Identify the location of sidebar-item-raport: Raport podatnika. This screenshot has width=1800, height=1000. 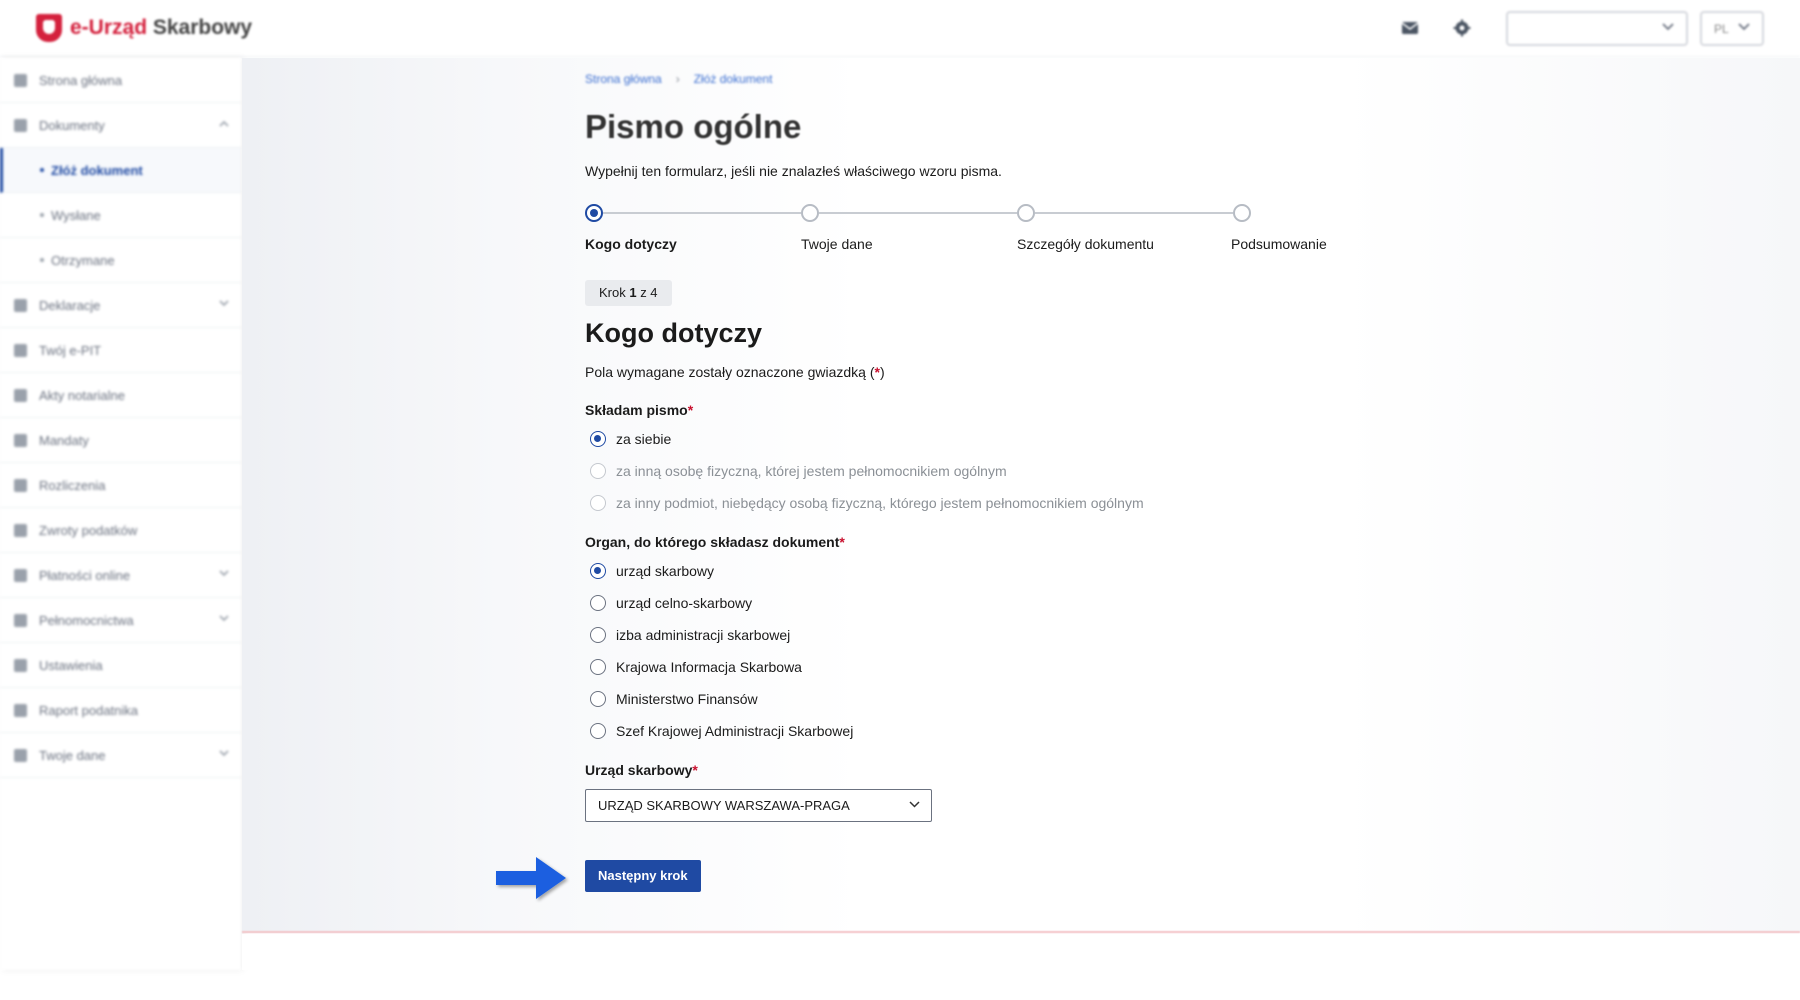
(120, 710).